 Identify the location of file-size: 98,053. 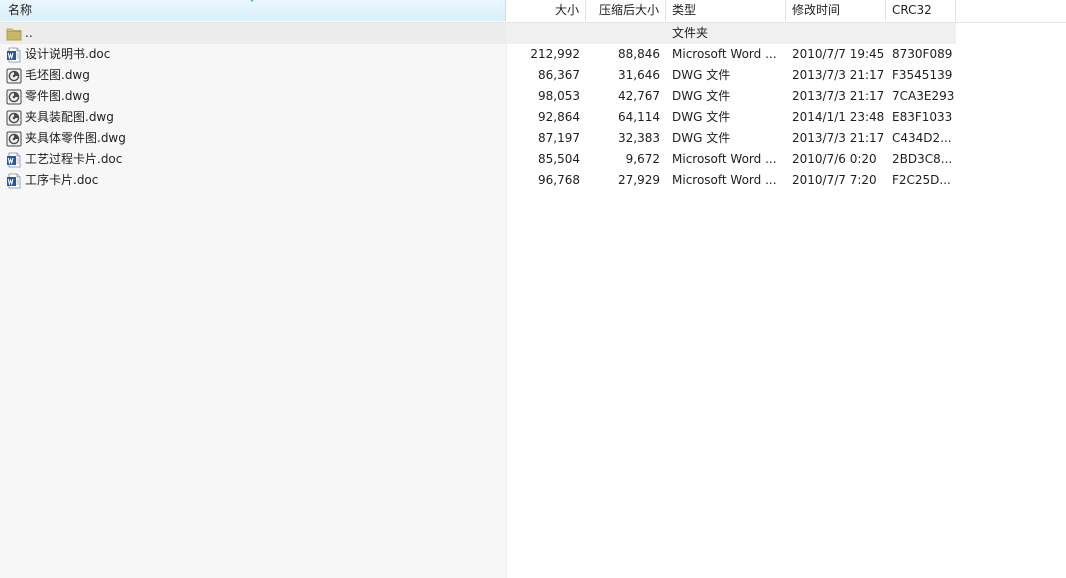
(559, 96).